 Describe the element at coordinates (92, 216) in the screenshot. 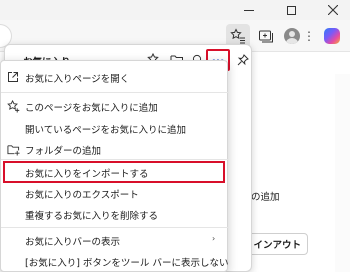

I see `menu-item-label: 重複するお気に入りを削除する` at that location.